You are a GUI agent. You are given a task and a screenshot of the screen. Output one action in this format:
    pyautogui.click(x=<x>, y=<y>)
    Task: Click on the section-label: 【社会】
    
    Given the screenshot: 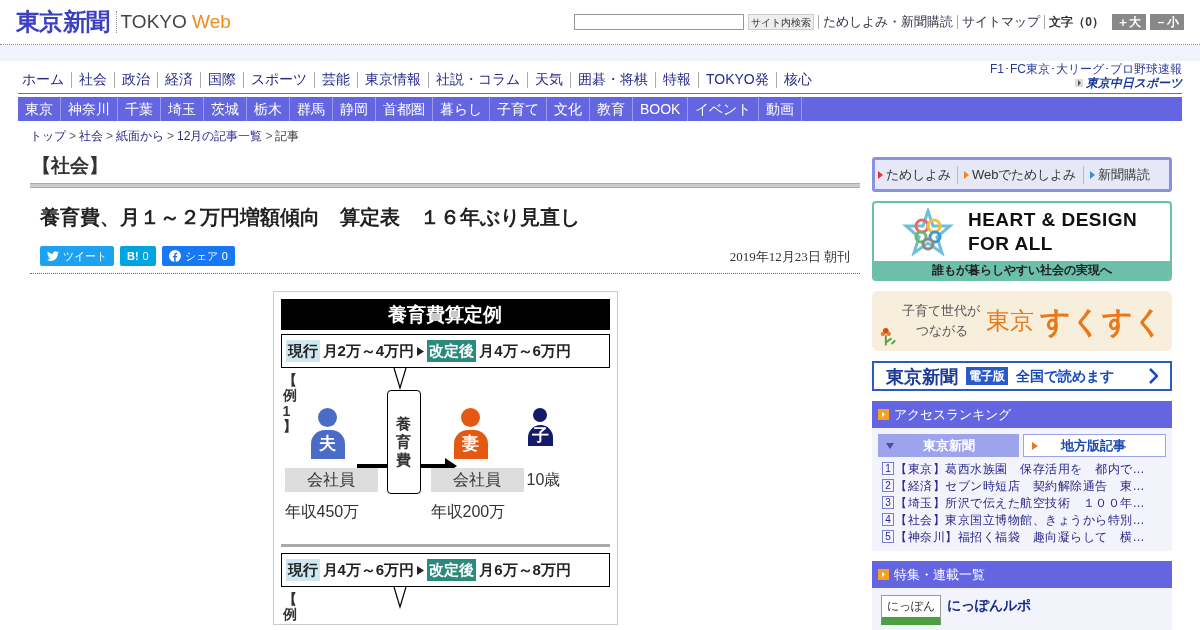 What is the action you would take?
    pyautogui.click(x=70, y=166)
    